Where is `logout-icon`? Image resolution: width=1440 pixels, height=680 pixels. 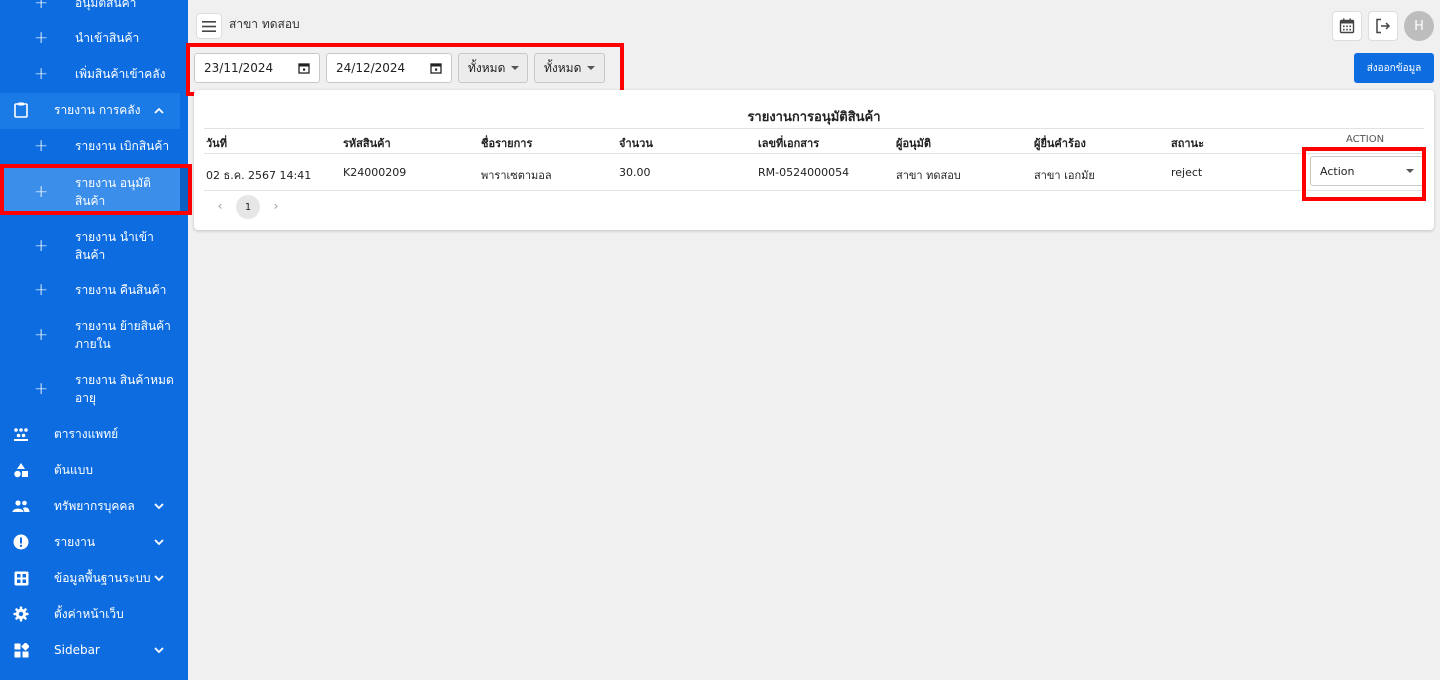
logout-icon is located at coordinates (1383, 26).